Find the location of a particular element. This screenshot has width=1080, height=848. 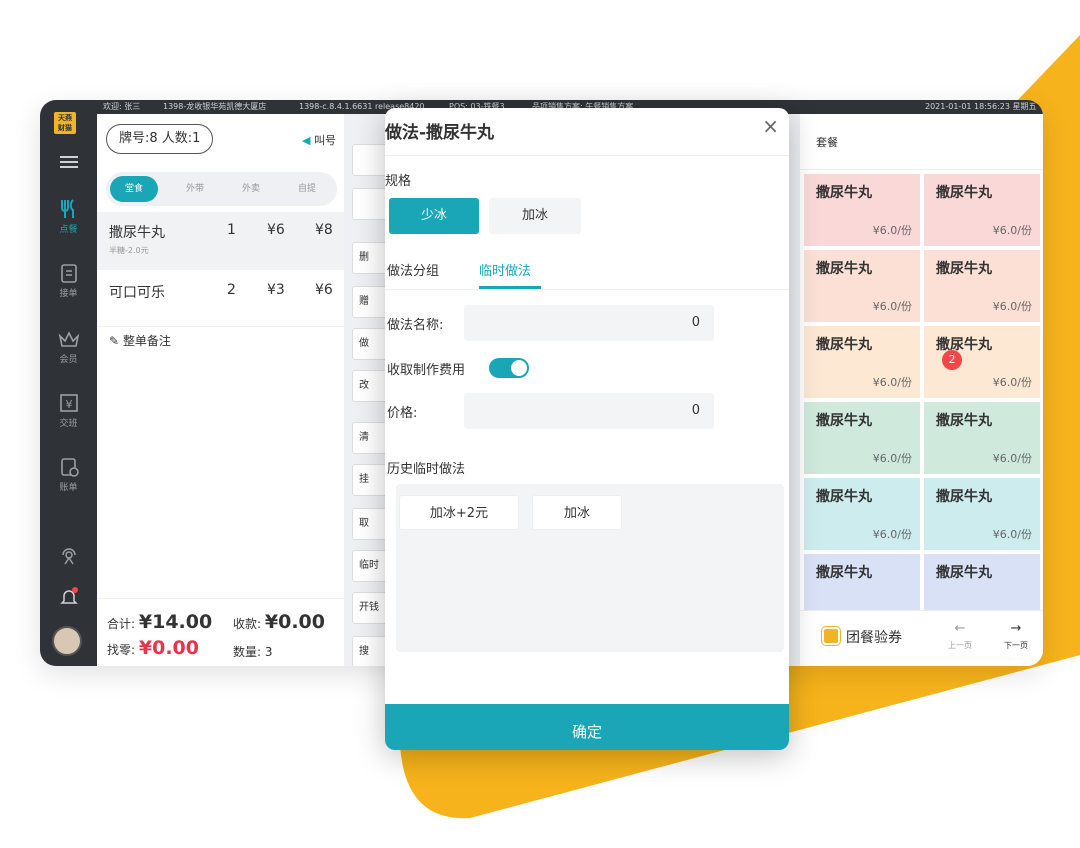

pencil-icon: ✎ is located at coordinates (114, 341).